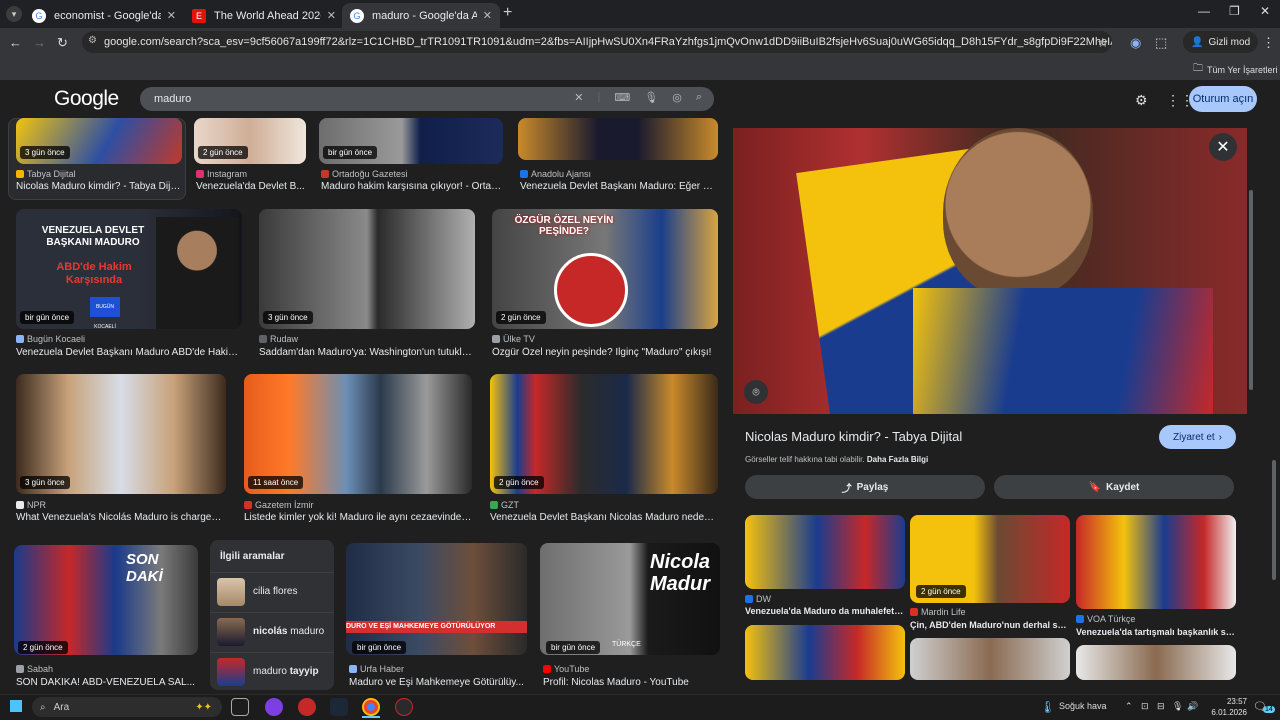  What do you see at coordinates (1145, 706) in the screenshot?
I see `tray-icon: ⊡` at bounding box center [1145, 706].